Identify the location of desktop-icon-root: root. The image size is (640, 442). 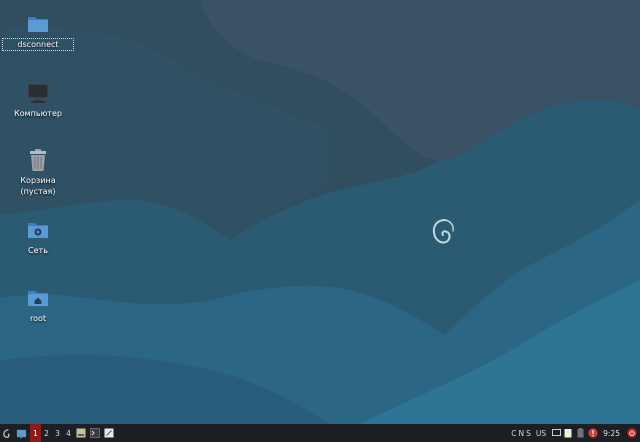
(38, 305).